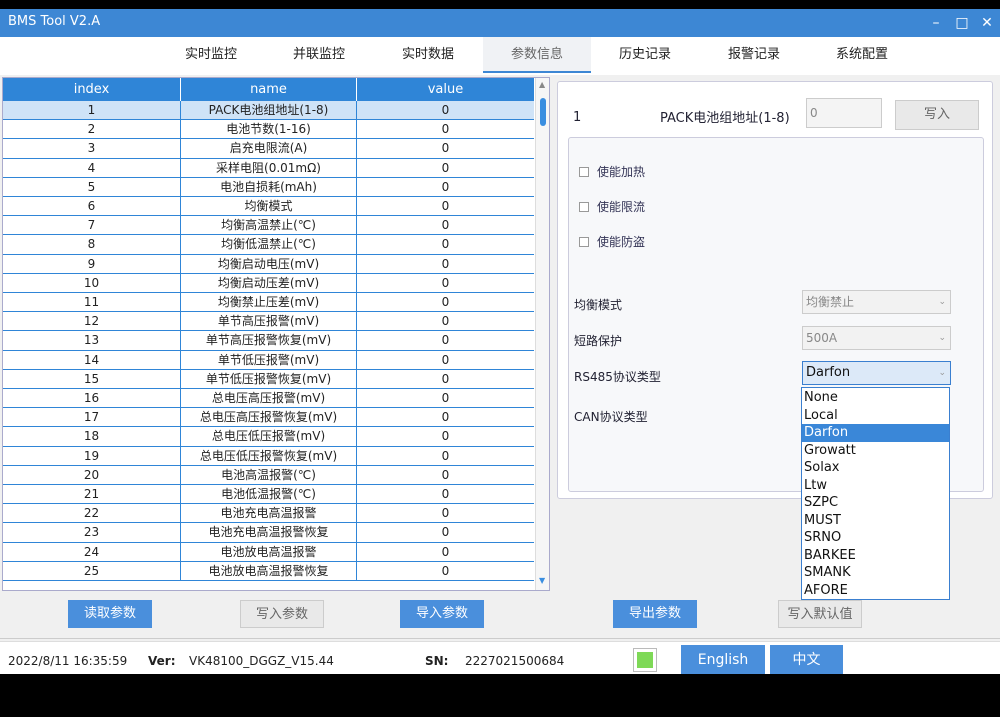 The width and height of the screenshot is (1000, 717). What do you see at coordinates (754, 55) in the screenshot?
I see `tab-alarm-records: 报警记录` at bounding box center [754, 55].